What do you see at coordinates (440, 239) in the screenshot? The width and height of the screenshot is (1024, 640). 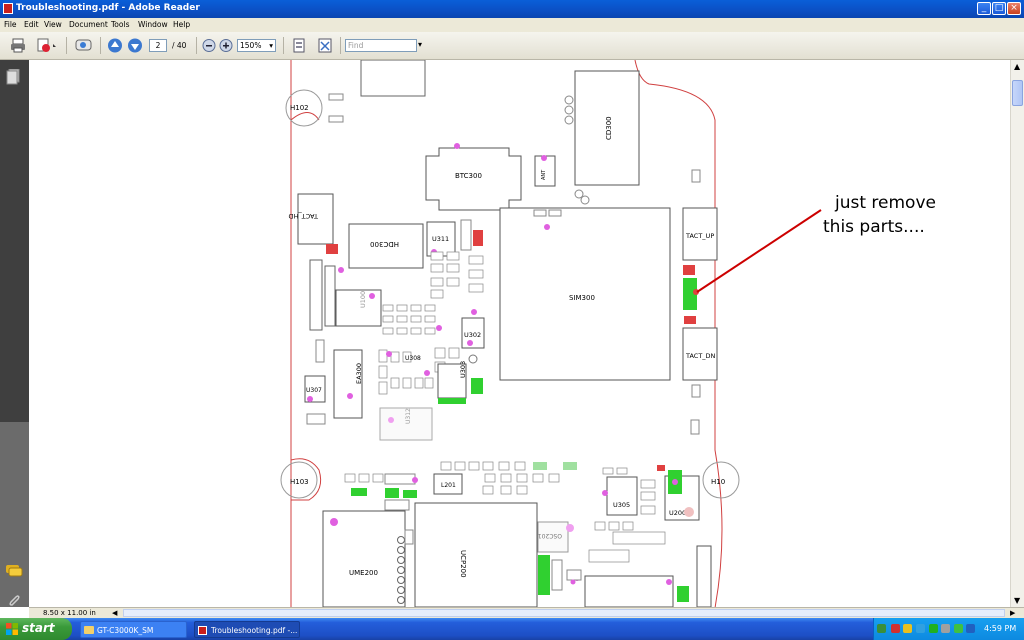 I see `u311-label: U311` at bounding box center [440, 239].